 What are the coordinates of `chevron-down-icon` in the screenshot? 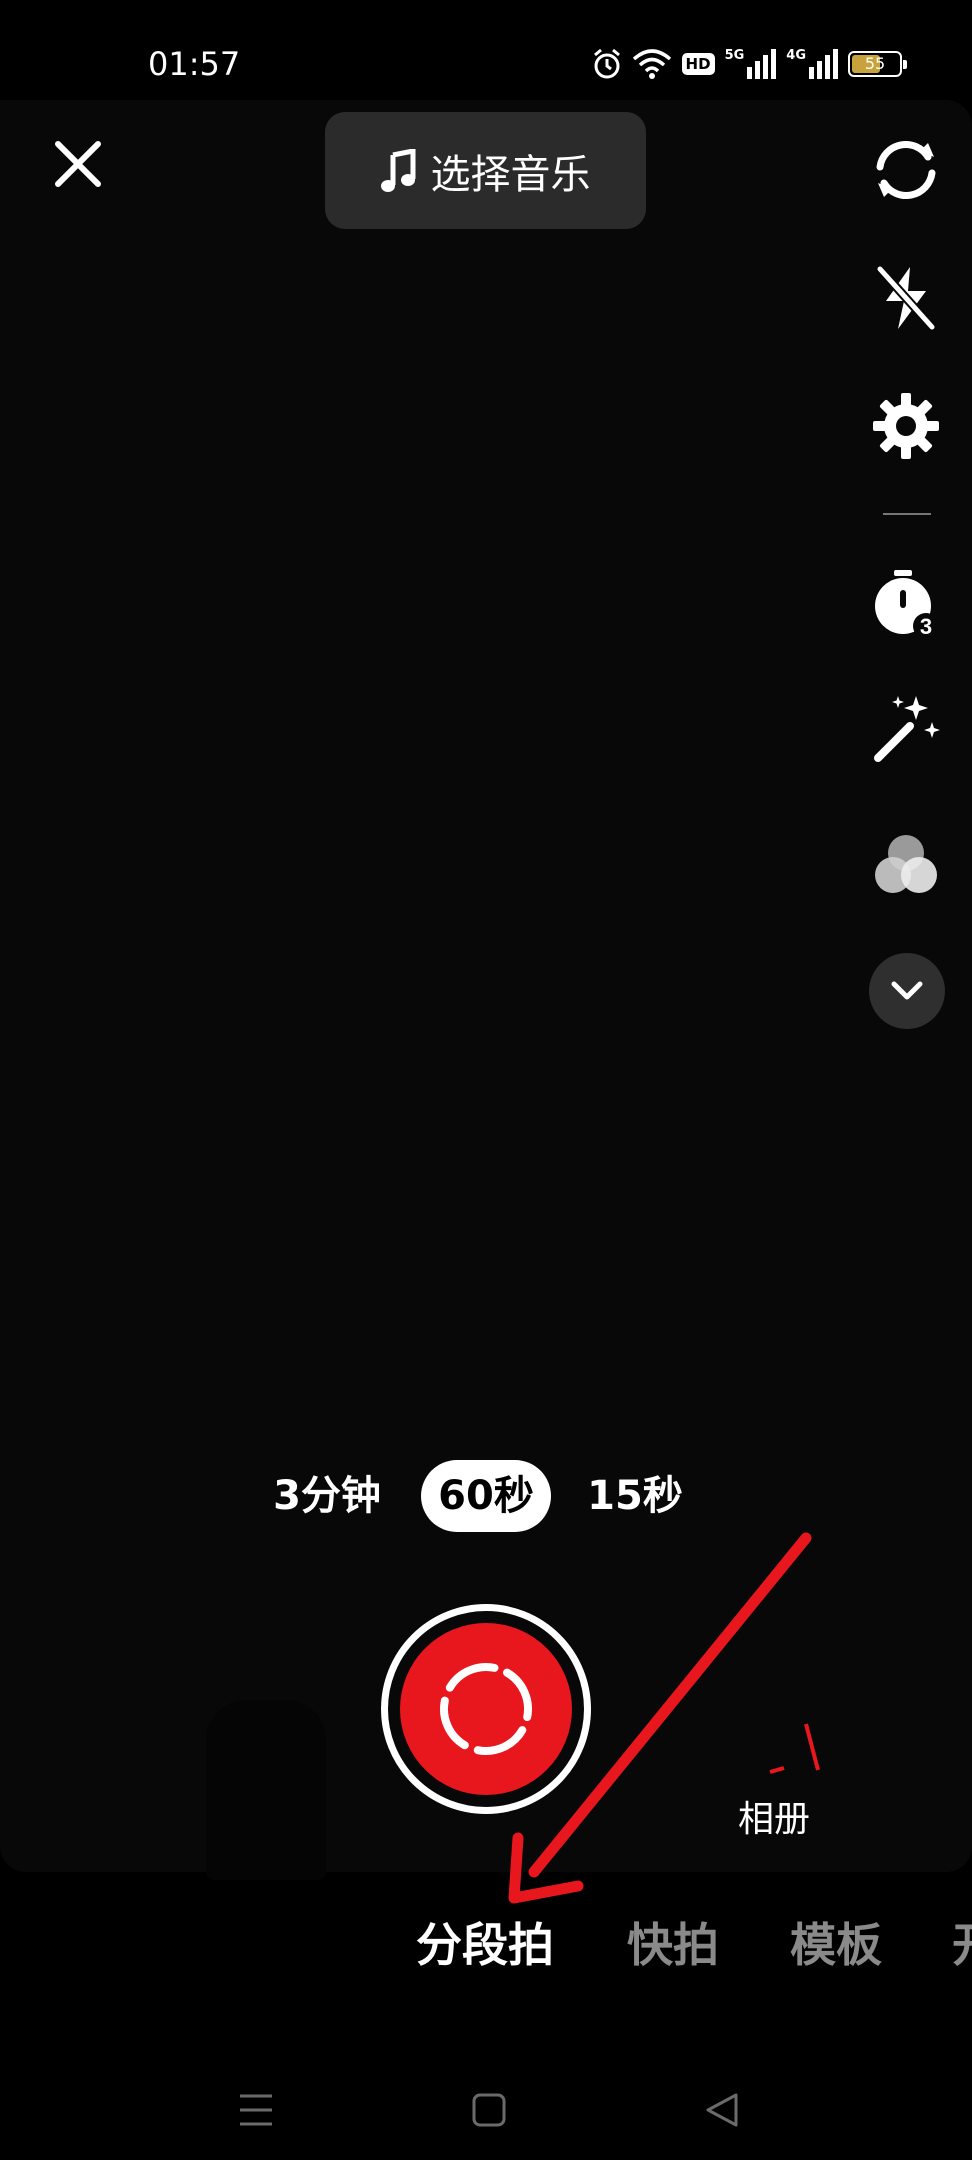 It's located at (907, 990).